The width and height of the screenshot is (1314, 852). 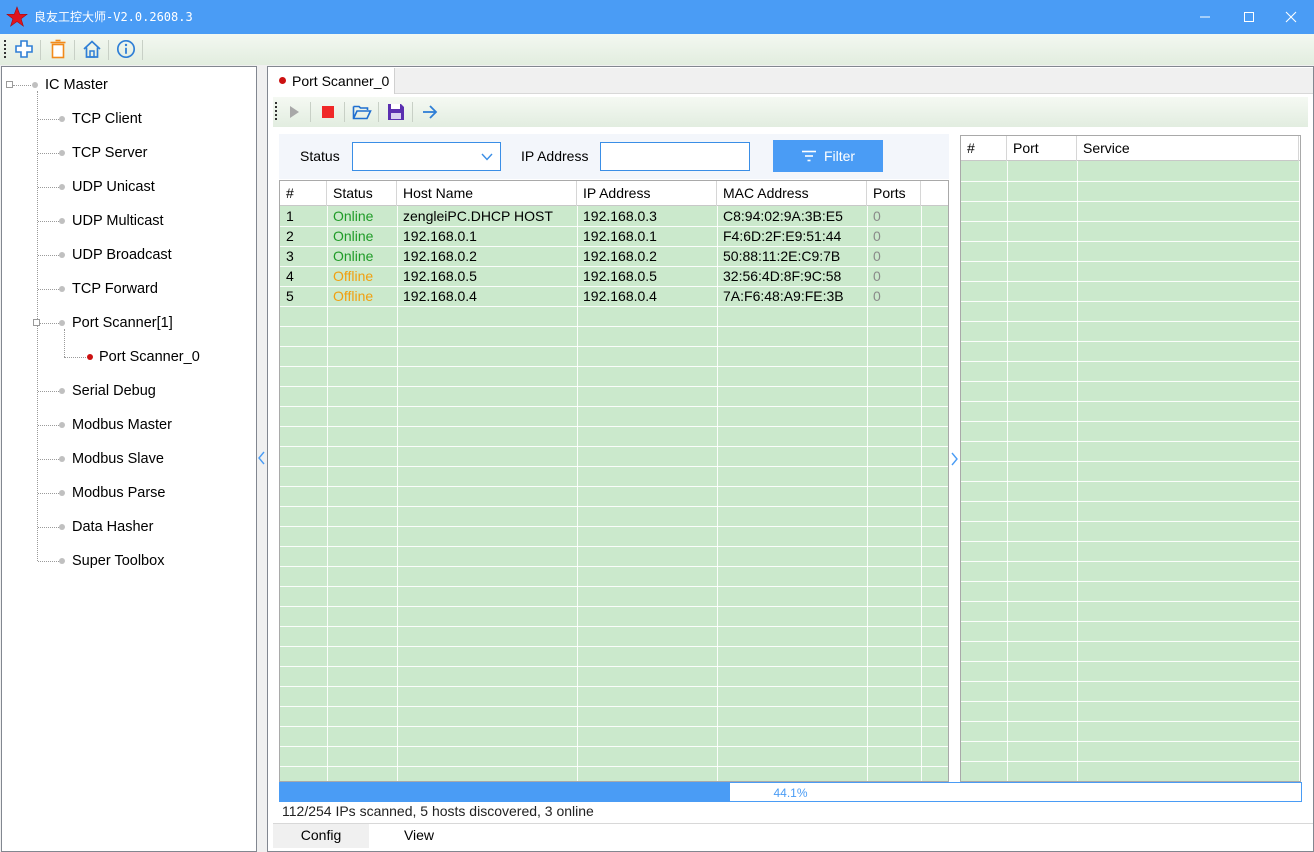 I want to click on home-icon, so click(x=92, y=49).